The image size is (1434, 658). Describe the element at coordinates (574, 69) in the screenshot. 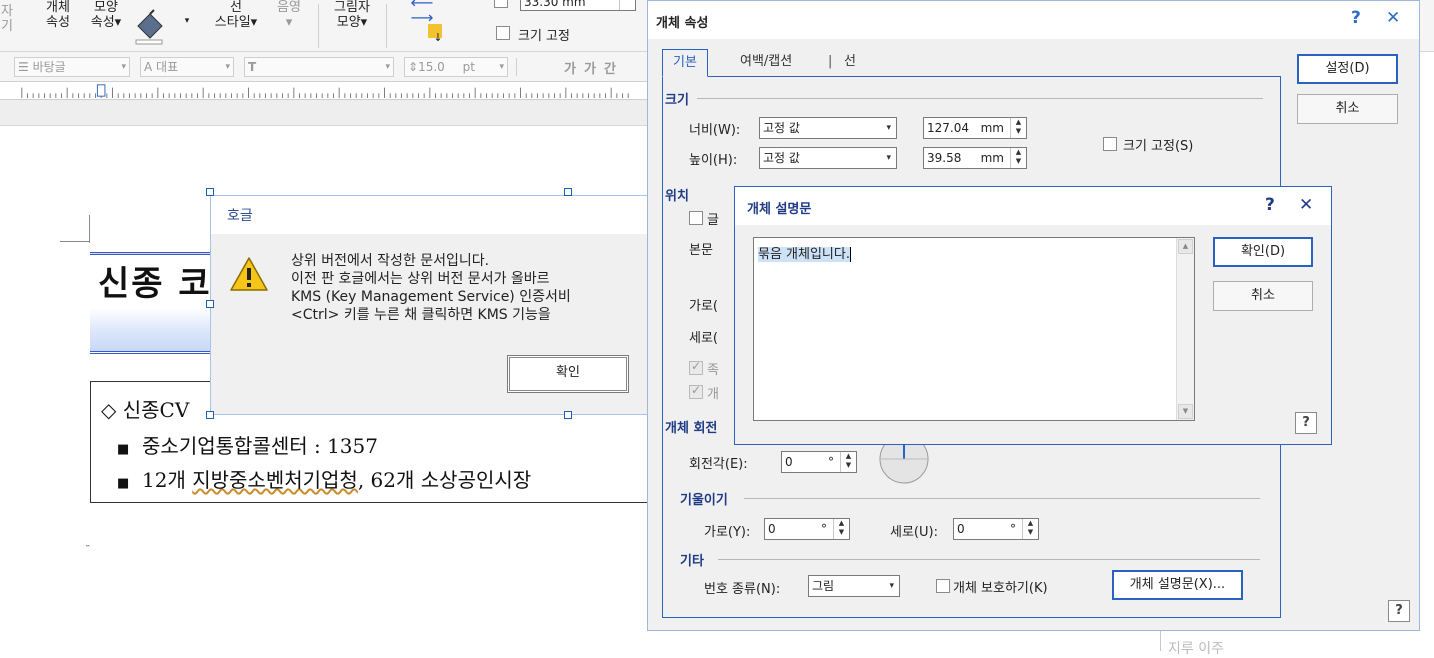

I see `bold-button: 가` at that location.